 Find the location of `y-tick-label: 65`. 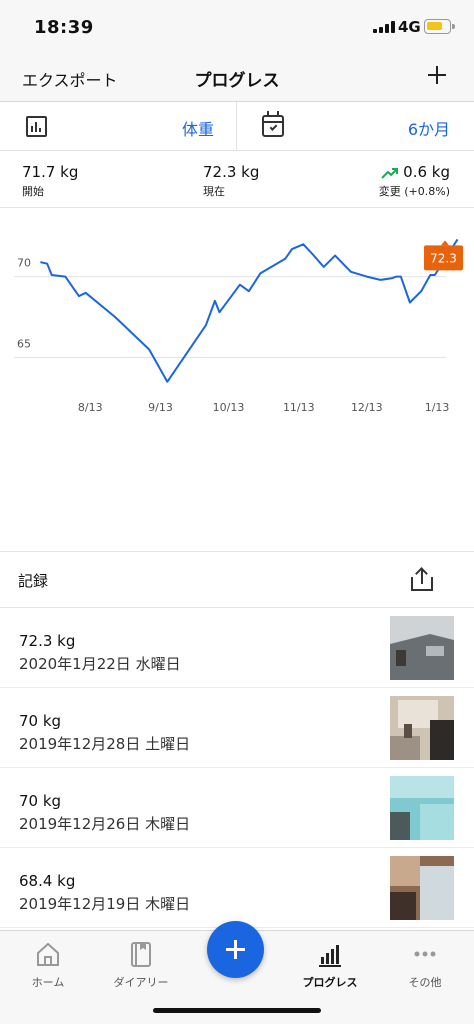

y-tick-label: 65 is located at coordinates (24, 344).